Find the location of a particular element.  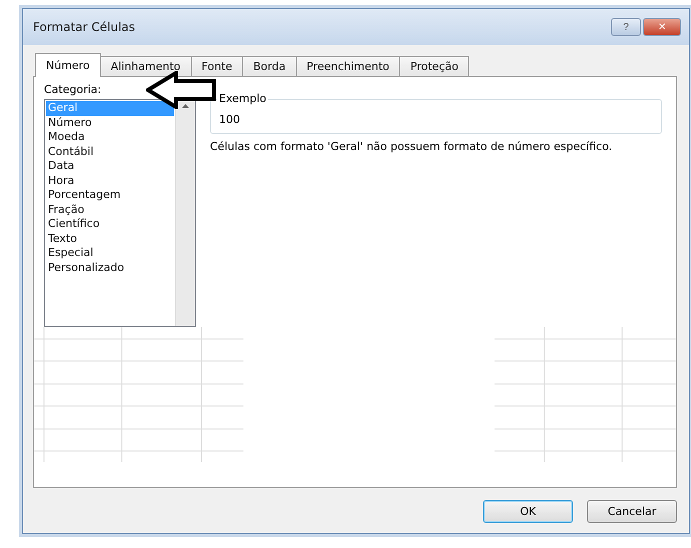

list-item: Porcentagem is located at coordinates (110, 195).